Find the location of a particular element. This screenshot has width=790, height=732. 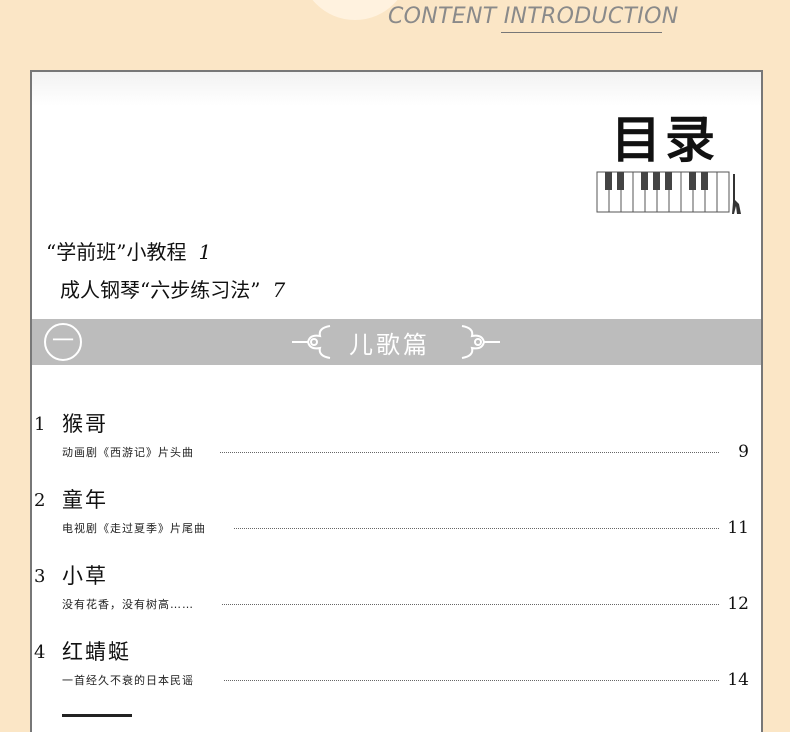

song-page: 9 is located at coordinates (743, 452).